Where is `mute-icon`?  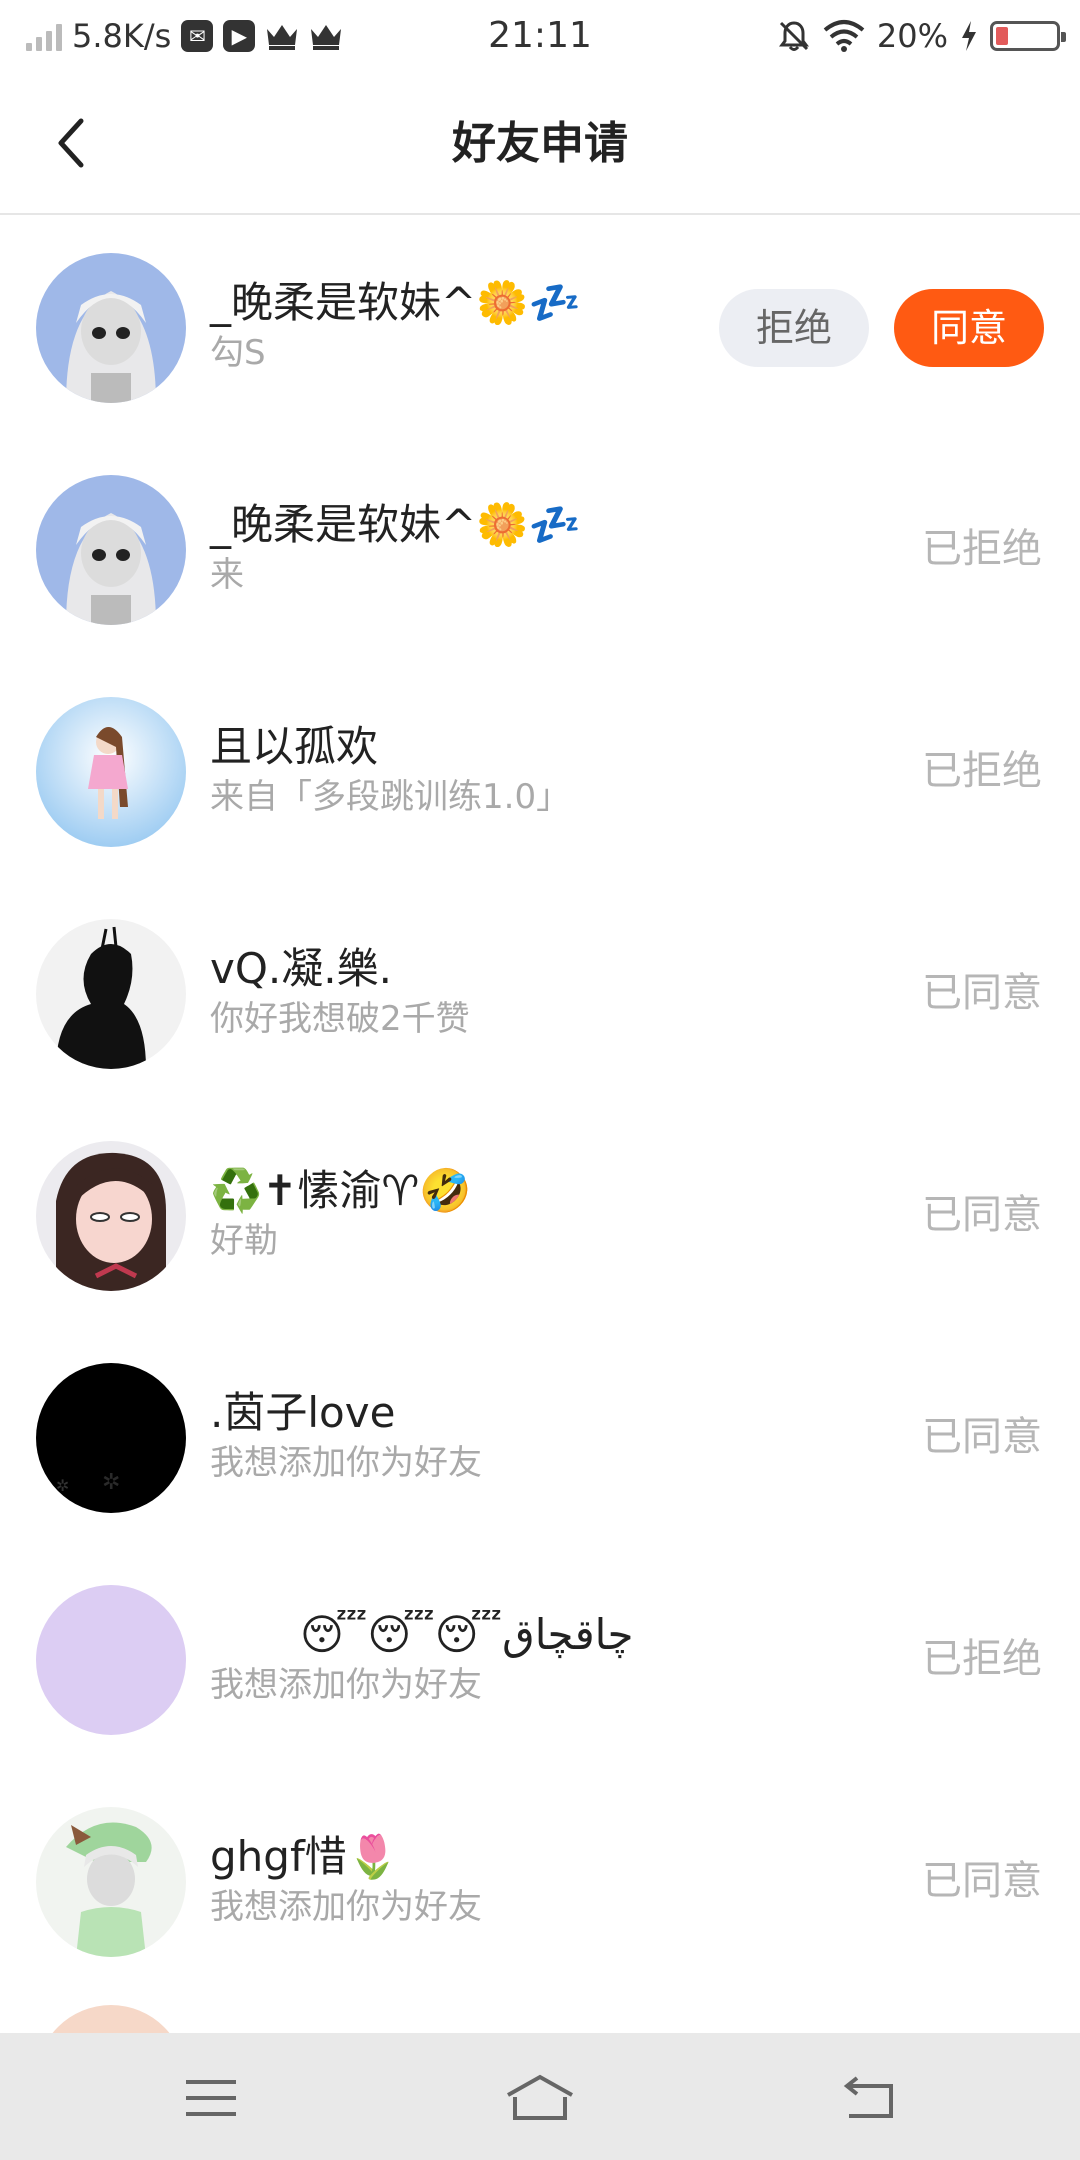
mute-icon is located at coordinates (793, 36).